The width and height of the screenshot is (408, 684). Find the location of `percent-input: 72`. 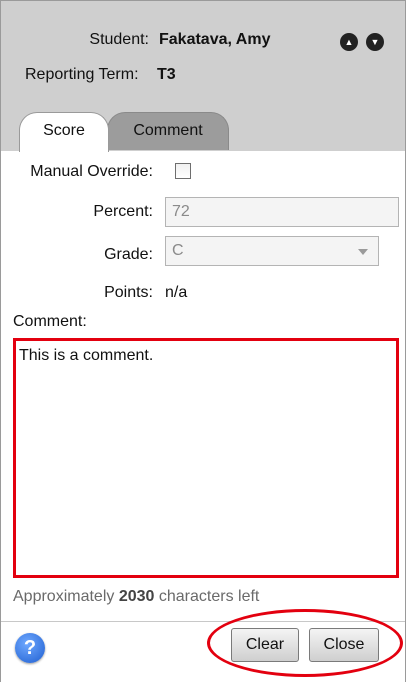

percent-input: 72 is located at coordinates (282, 212).